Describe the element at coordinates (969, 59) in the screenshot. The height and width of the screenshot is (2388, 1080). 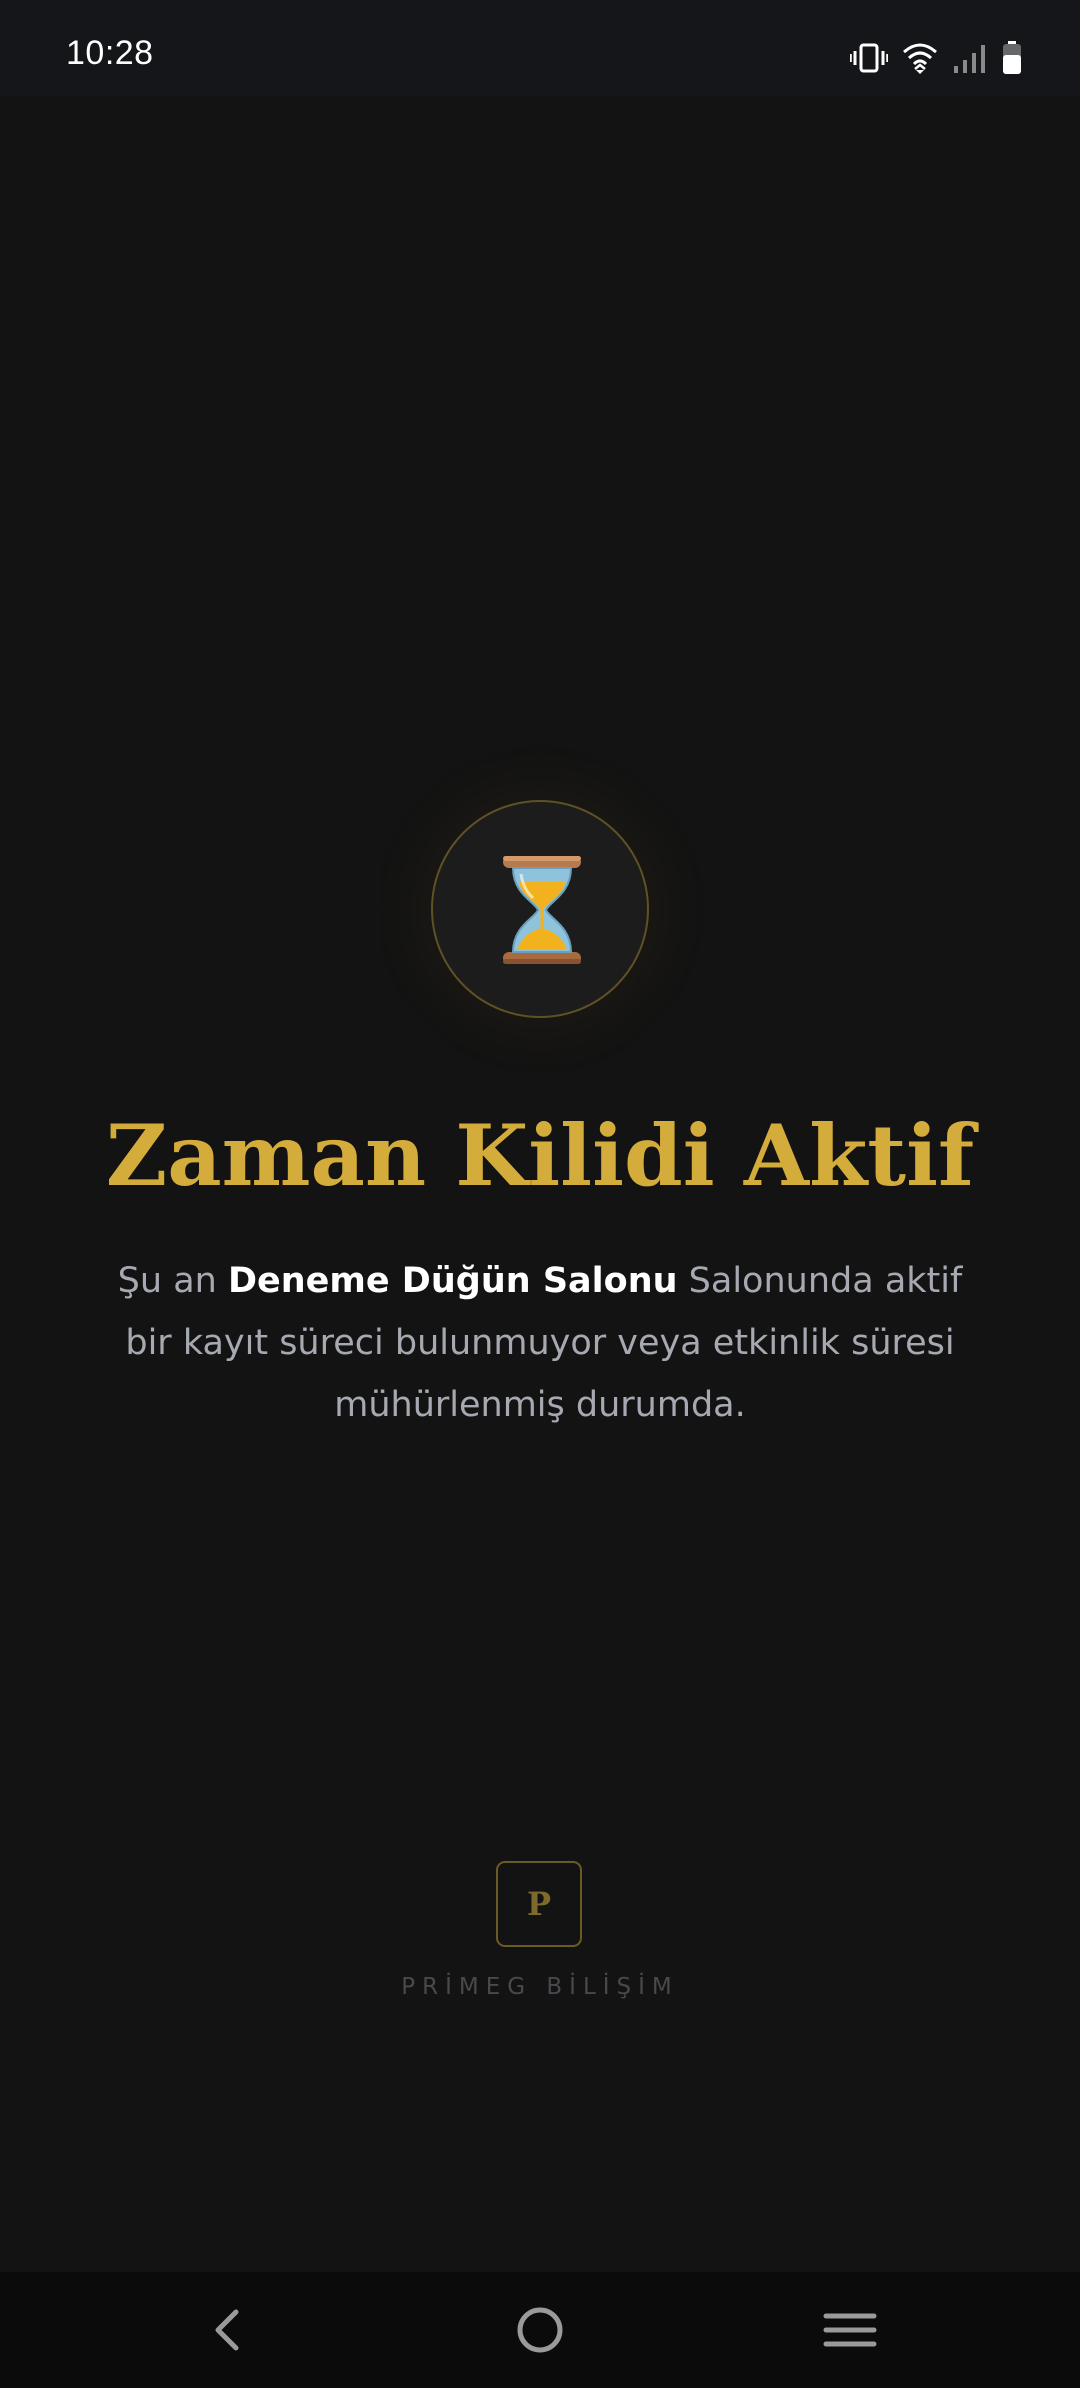
I see `signal-icon` at that location.